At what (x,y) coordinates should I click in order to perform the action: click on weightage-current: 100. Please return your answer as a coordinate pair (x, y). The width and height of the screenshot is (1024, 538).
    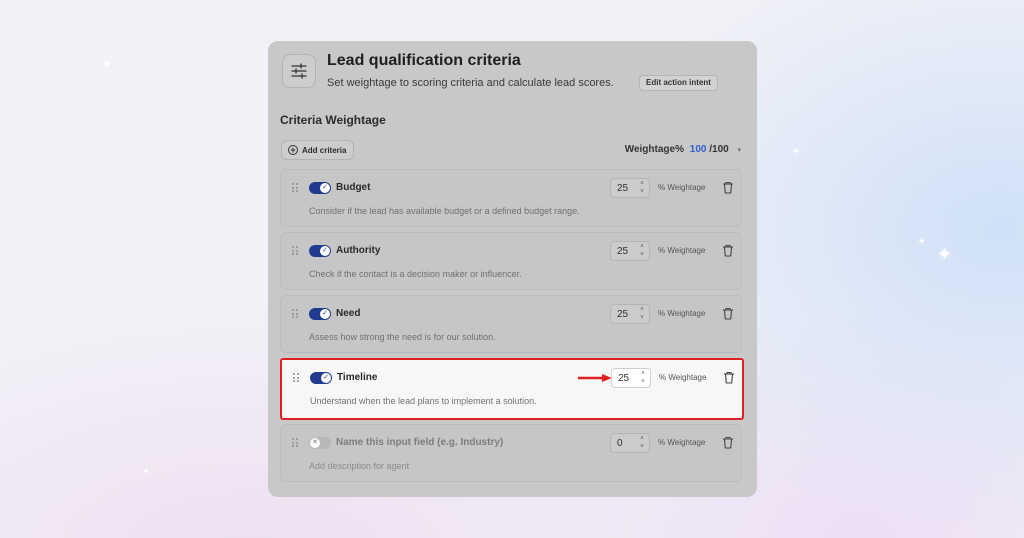
    Looking at the image, I should click on (698, 149).